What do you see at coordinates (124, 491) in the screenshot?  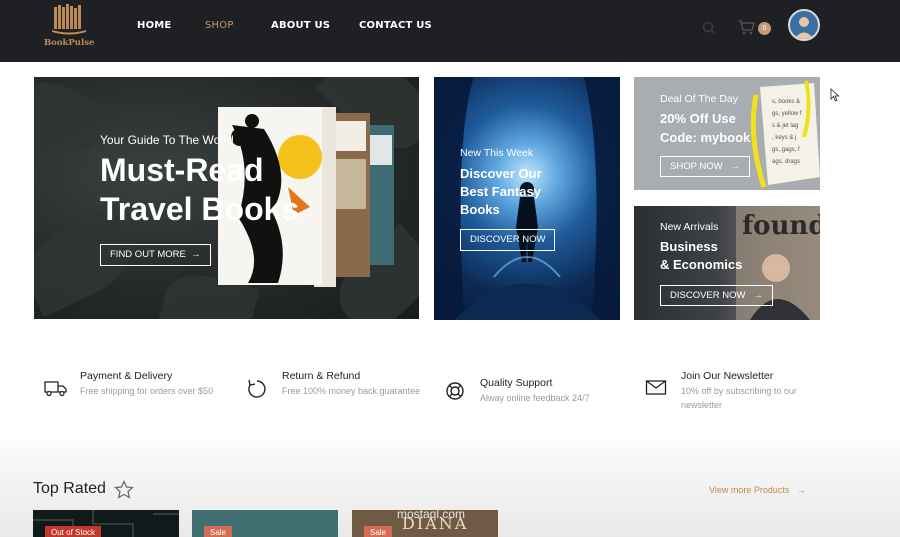 I see `star-icon` at bounding box center [124, 491].